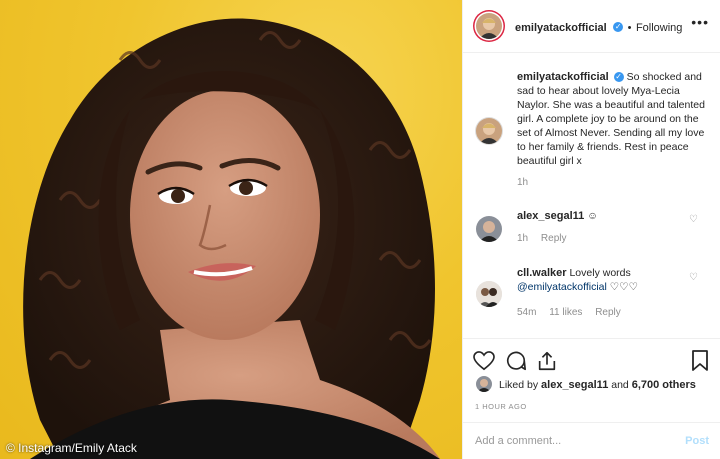 This screenshot has width=720, height=459. I want to click on header-title: emilyatackofficial ✓ • Following, so click(598, 27).